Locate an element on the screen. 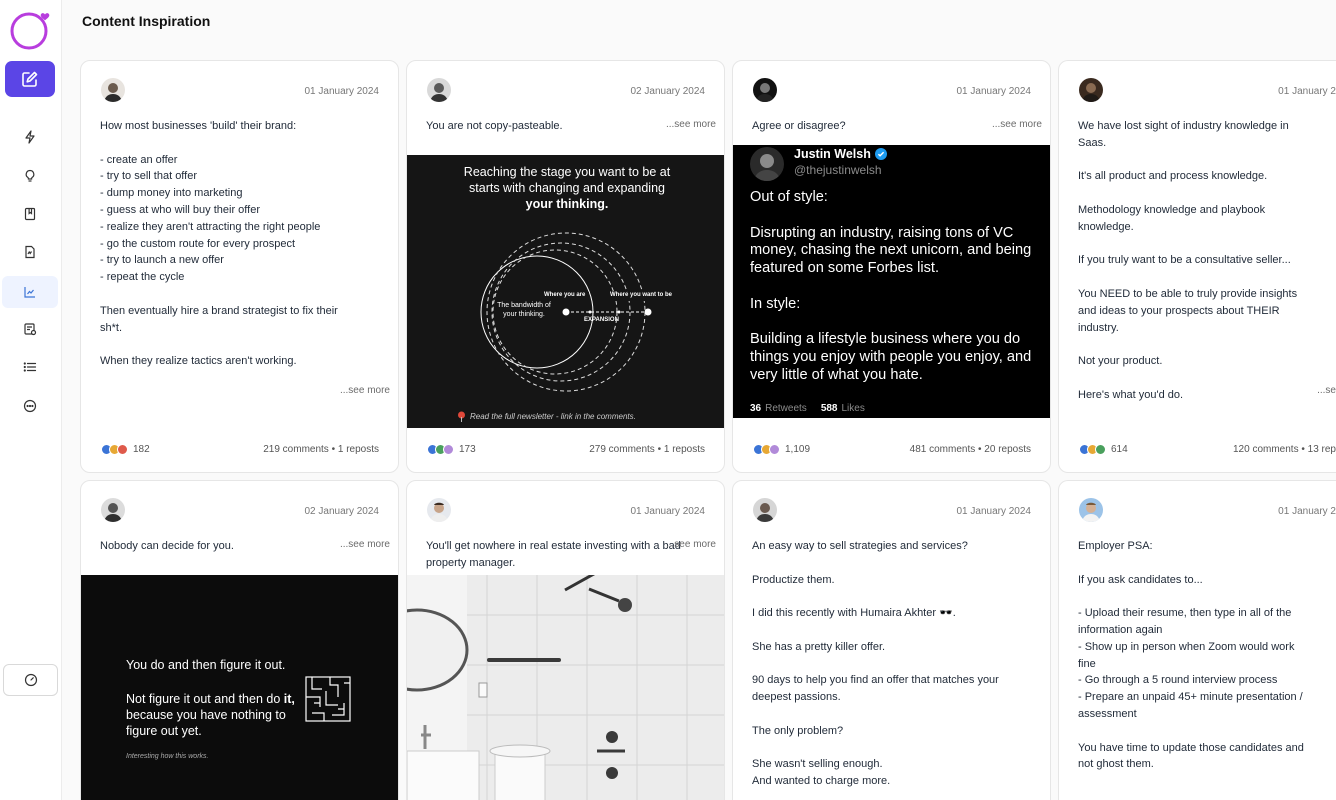 The image size is (1336, 800). nav-list is located at coordinates (30, 367).